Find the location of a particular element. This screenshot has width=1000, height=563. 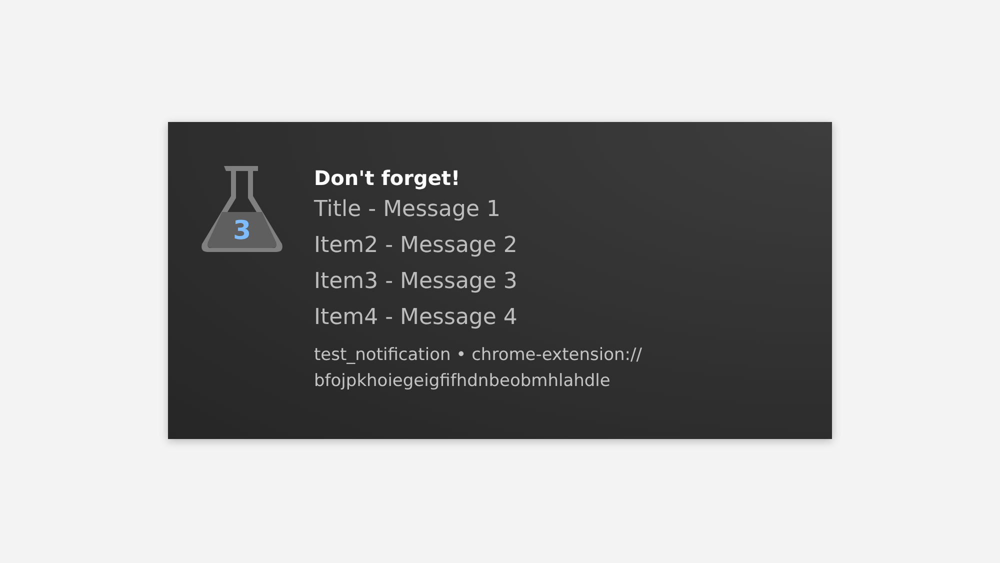

message-line: Title - Message 1 is located at coordinates (408, 210).